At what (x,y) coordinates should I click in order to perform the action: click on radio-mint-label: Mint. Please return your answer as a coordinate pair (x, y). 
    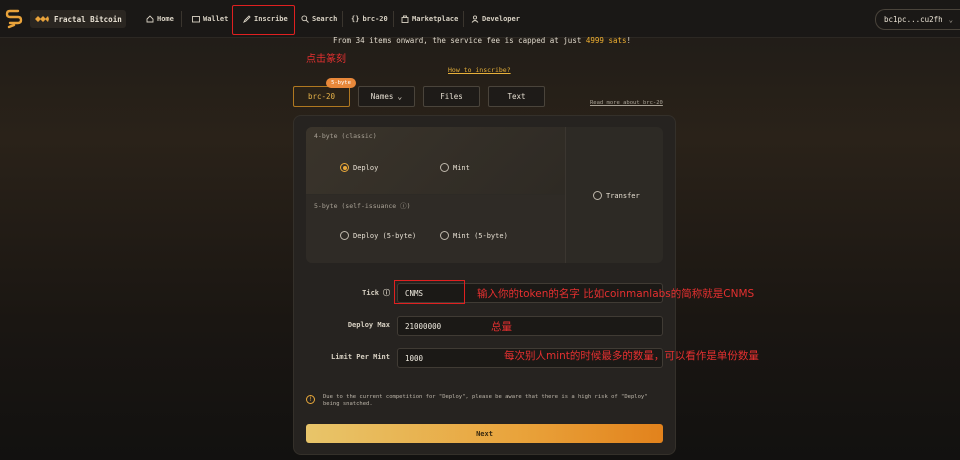
    Looking at the image, I should click on (461, 167).